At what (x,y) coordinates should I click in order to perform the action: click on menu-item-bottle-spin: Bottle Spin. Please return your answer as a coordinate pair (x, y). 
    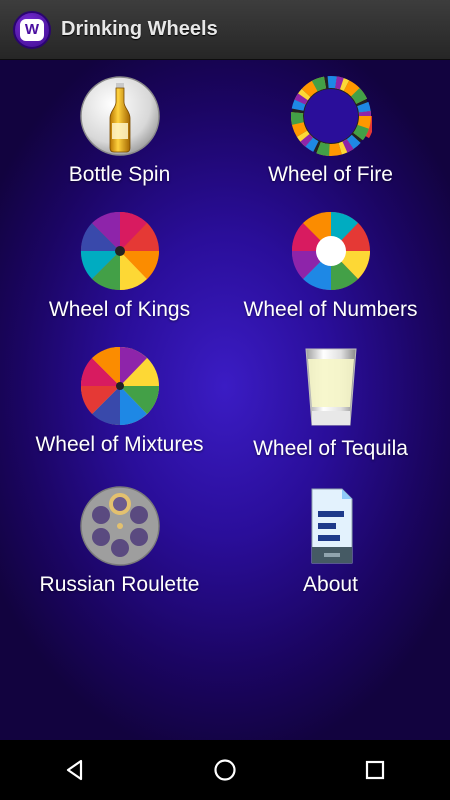
    Looking at the image, I should click on (119, 142).